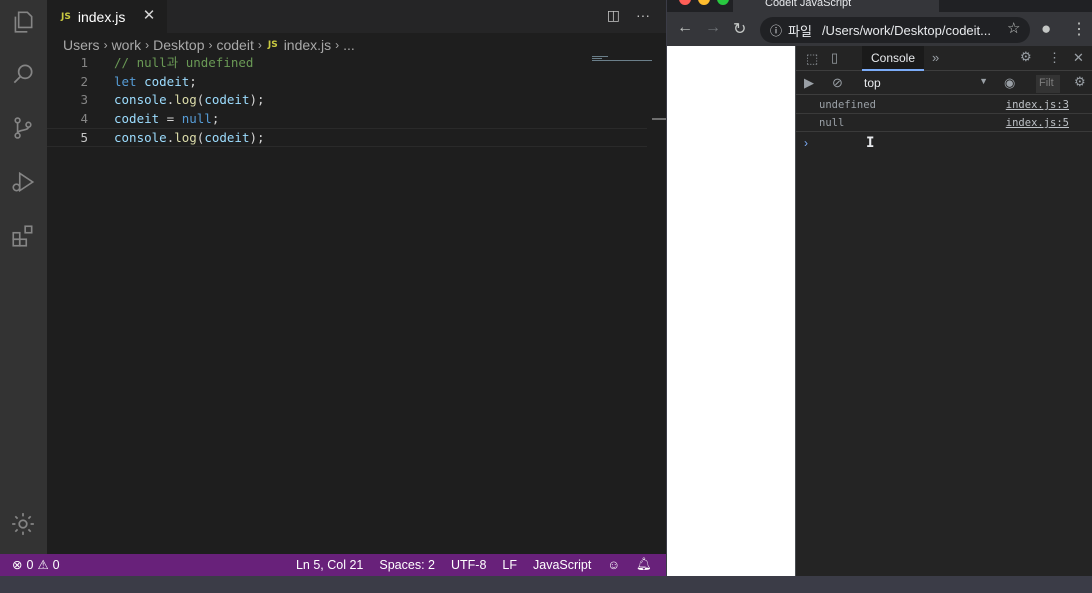 This screenshot has height=593, width=1092. I want to click on code-token: let, so click(129, 81).